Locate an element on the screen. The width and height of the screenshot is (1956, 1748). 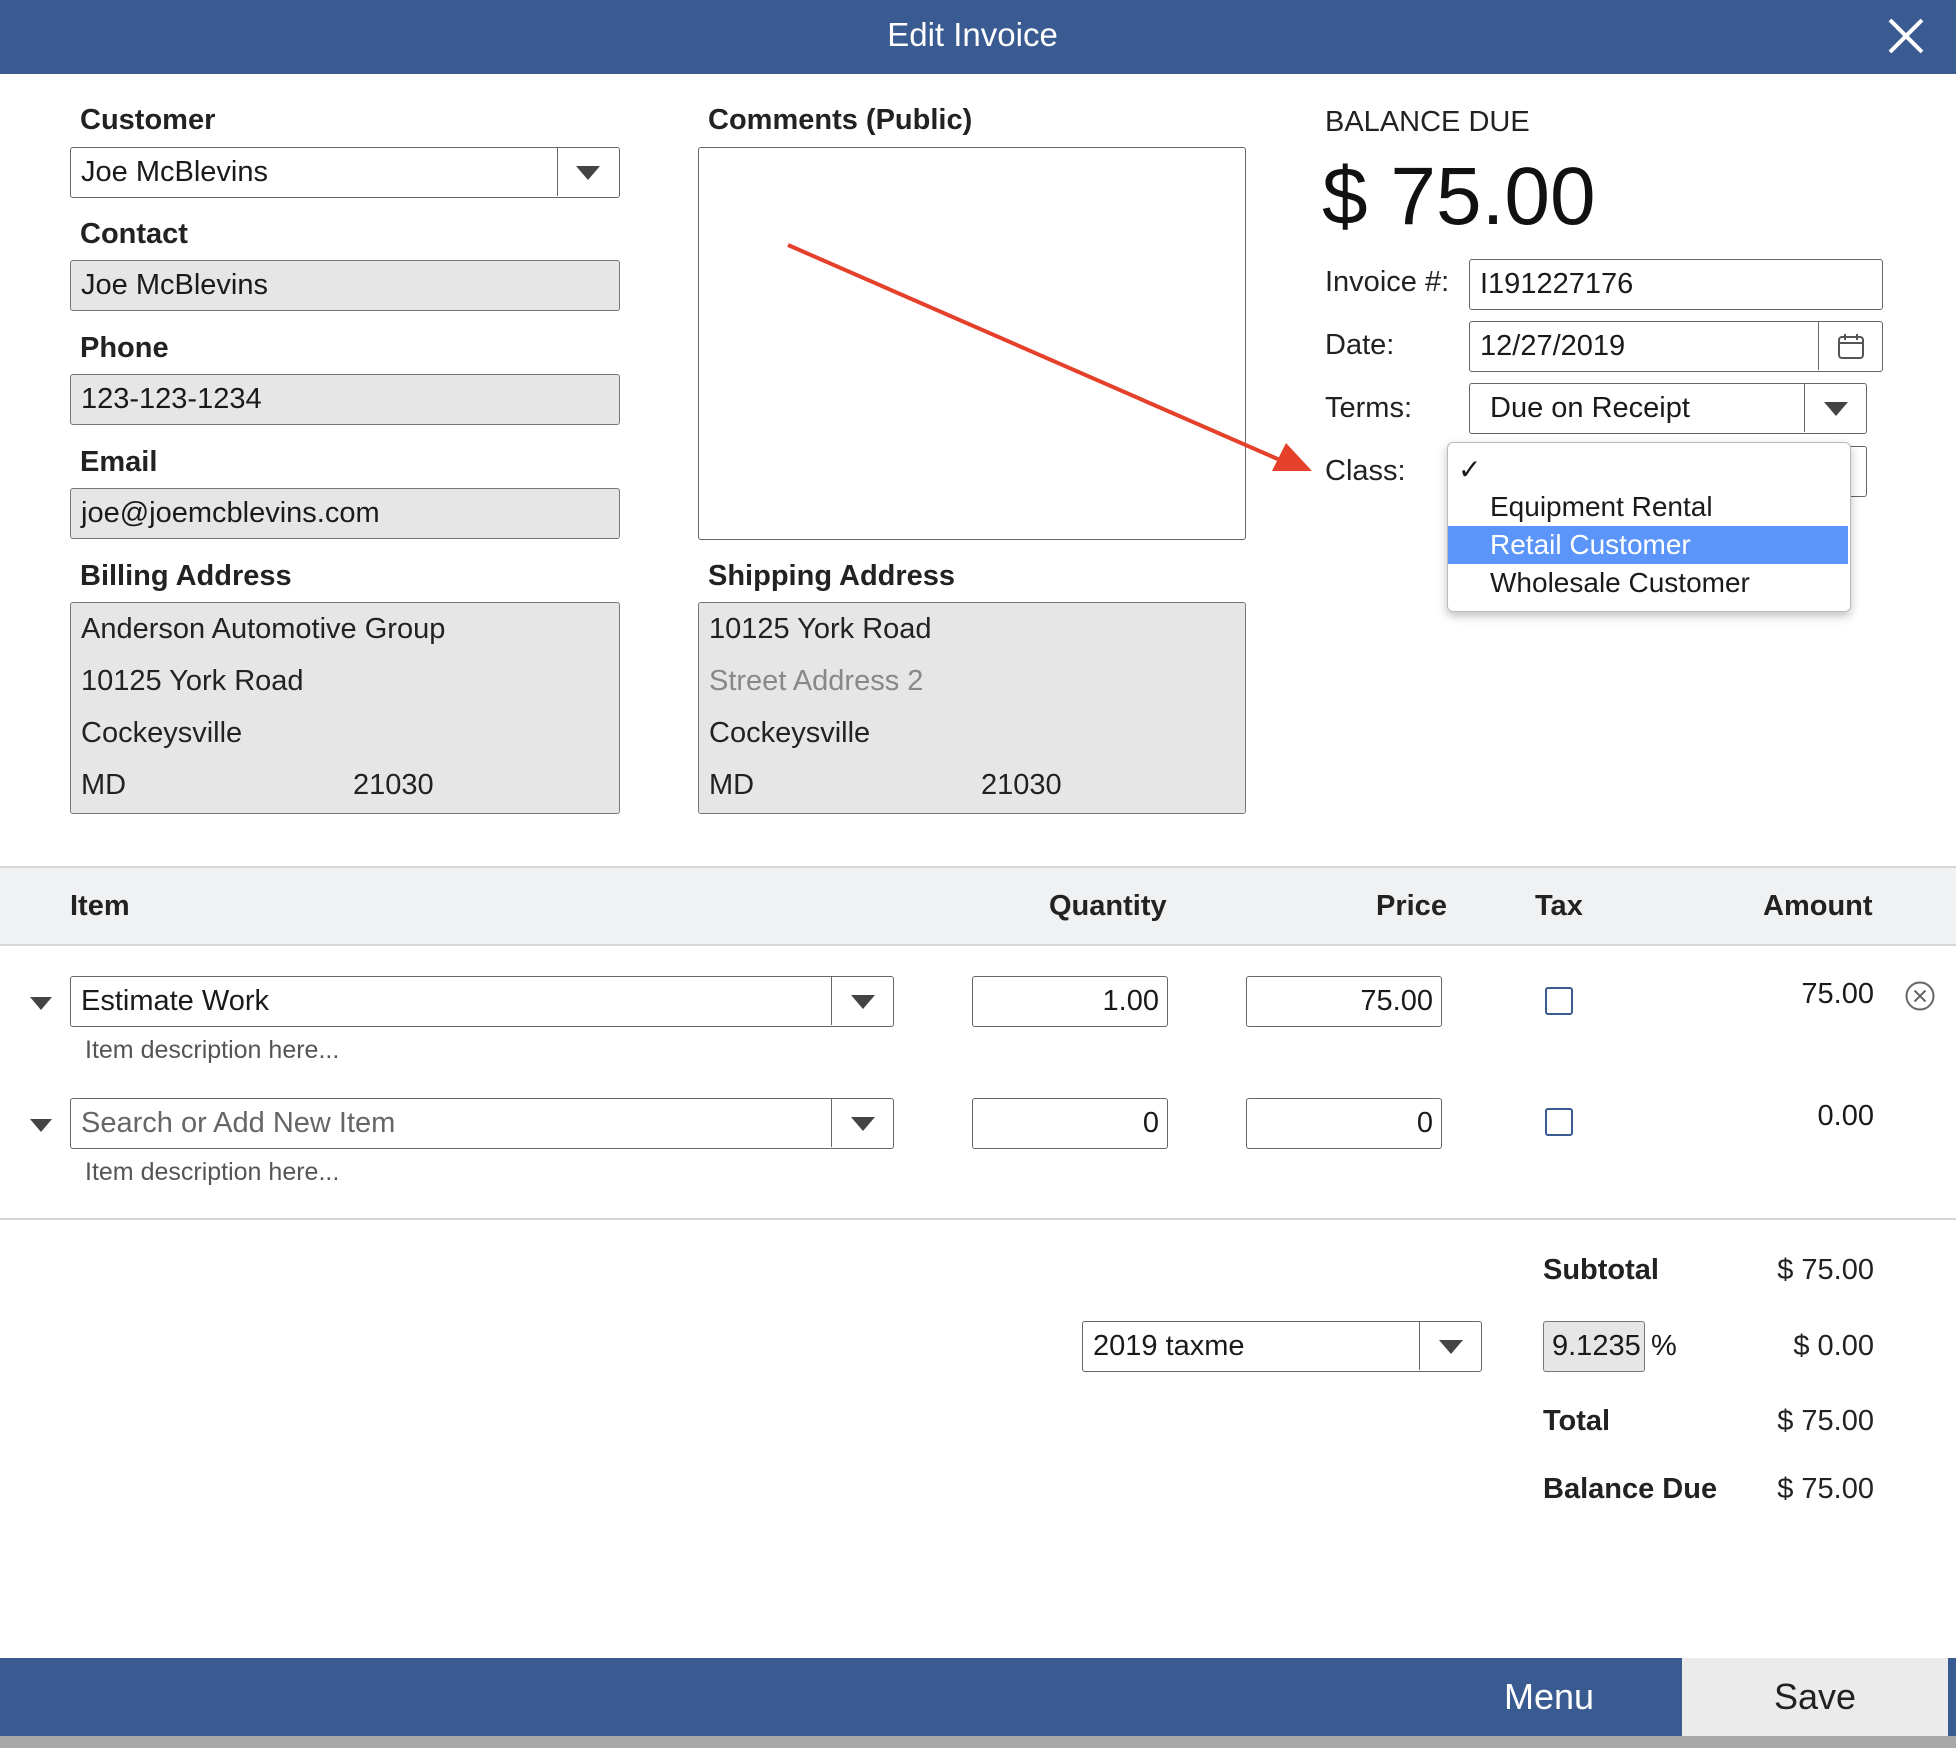
terms-label: Terms: is located at coordinates (1368, 408).